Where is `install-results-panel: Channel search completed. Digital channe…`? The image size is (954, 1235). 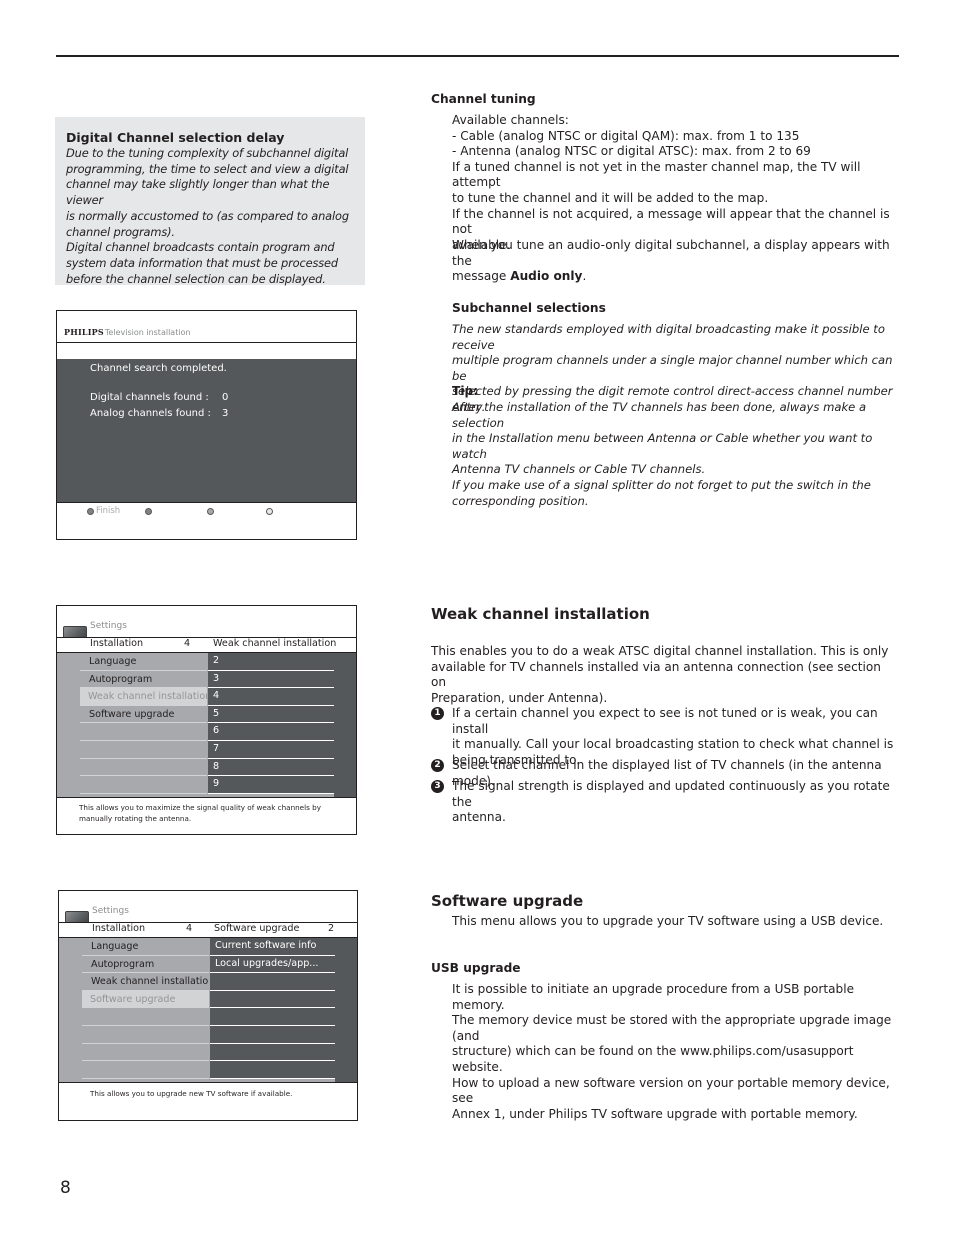 install-results-panel: Channel search completed. Digital channe… is located at coordinates (206, 431).